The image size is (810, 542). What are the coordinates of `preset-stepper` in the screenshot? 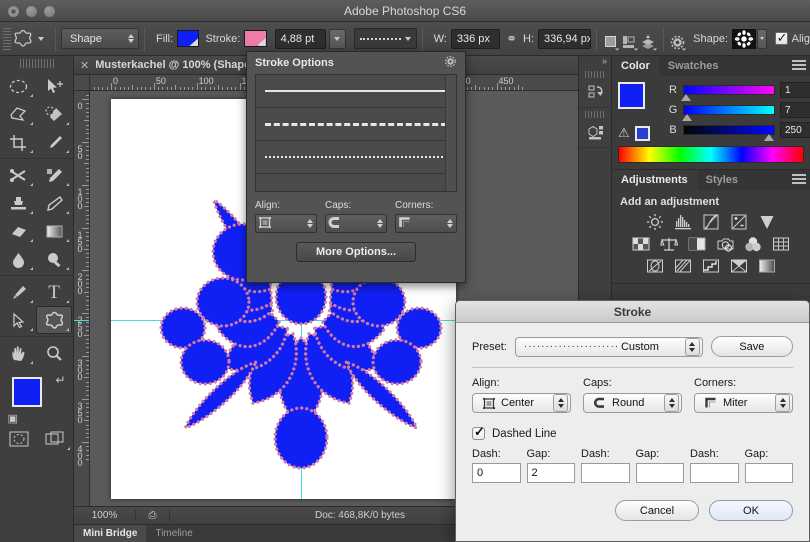 It's located at (692, 346).